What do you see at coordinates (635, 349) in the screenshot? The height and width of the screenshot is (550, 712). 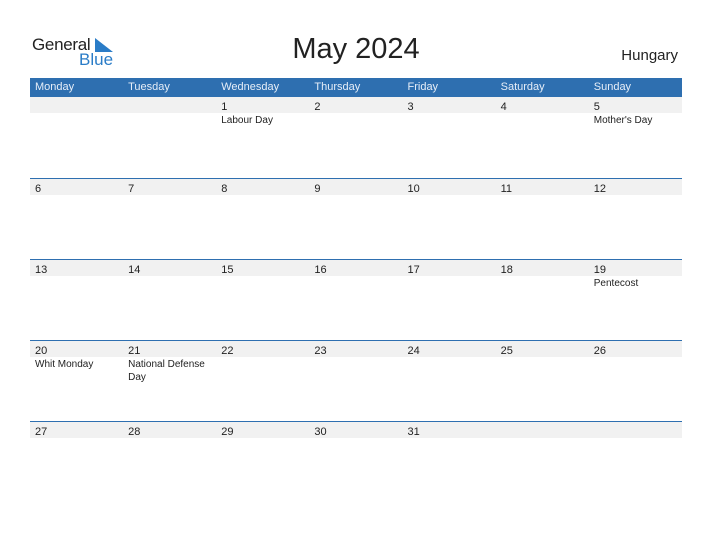 I see `day-cell: 26` at bounding box center [635, 349].